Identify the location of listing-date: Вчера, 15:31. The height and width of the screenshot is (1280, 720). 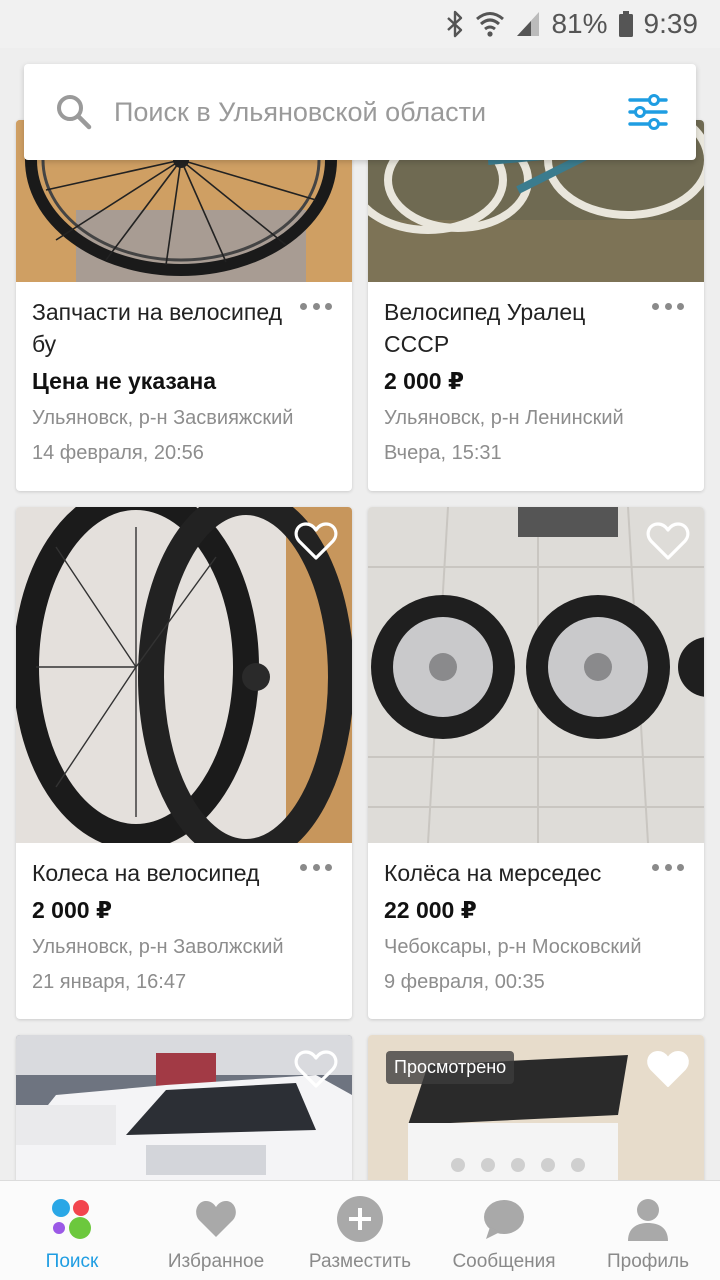
(443, 453).